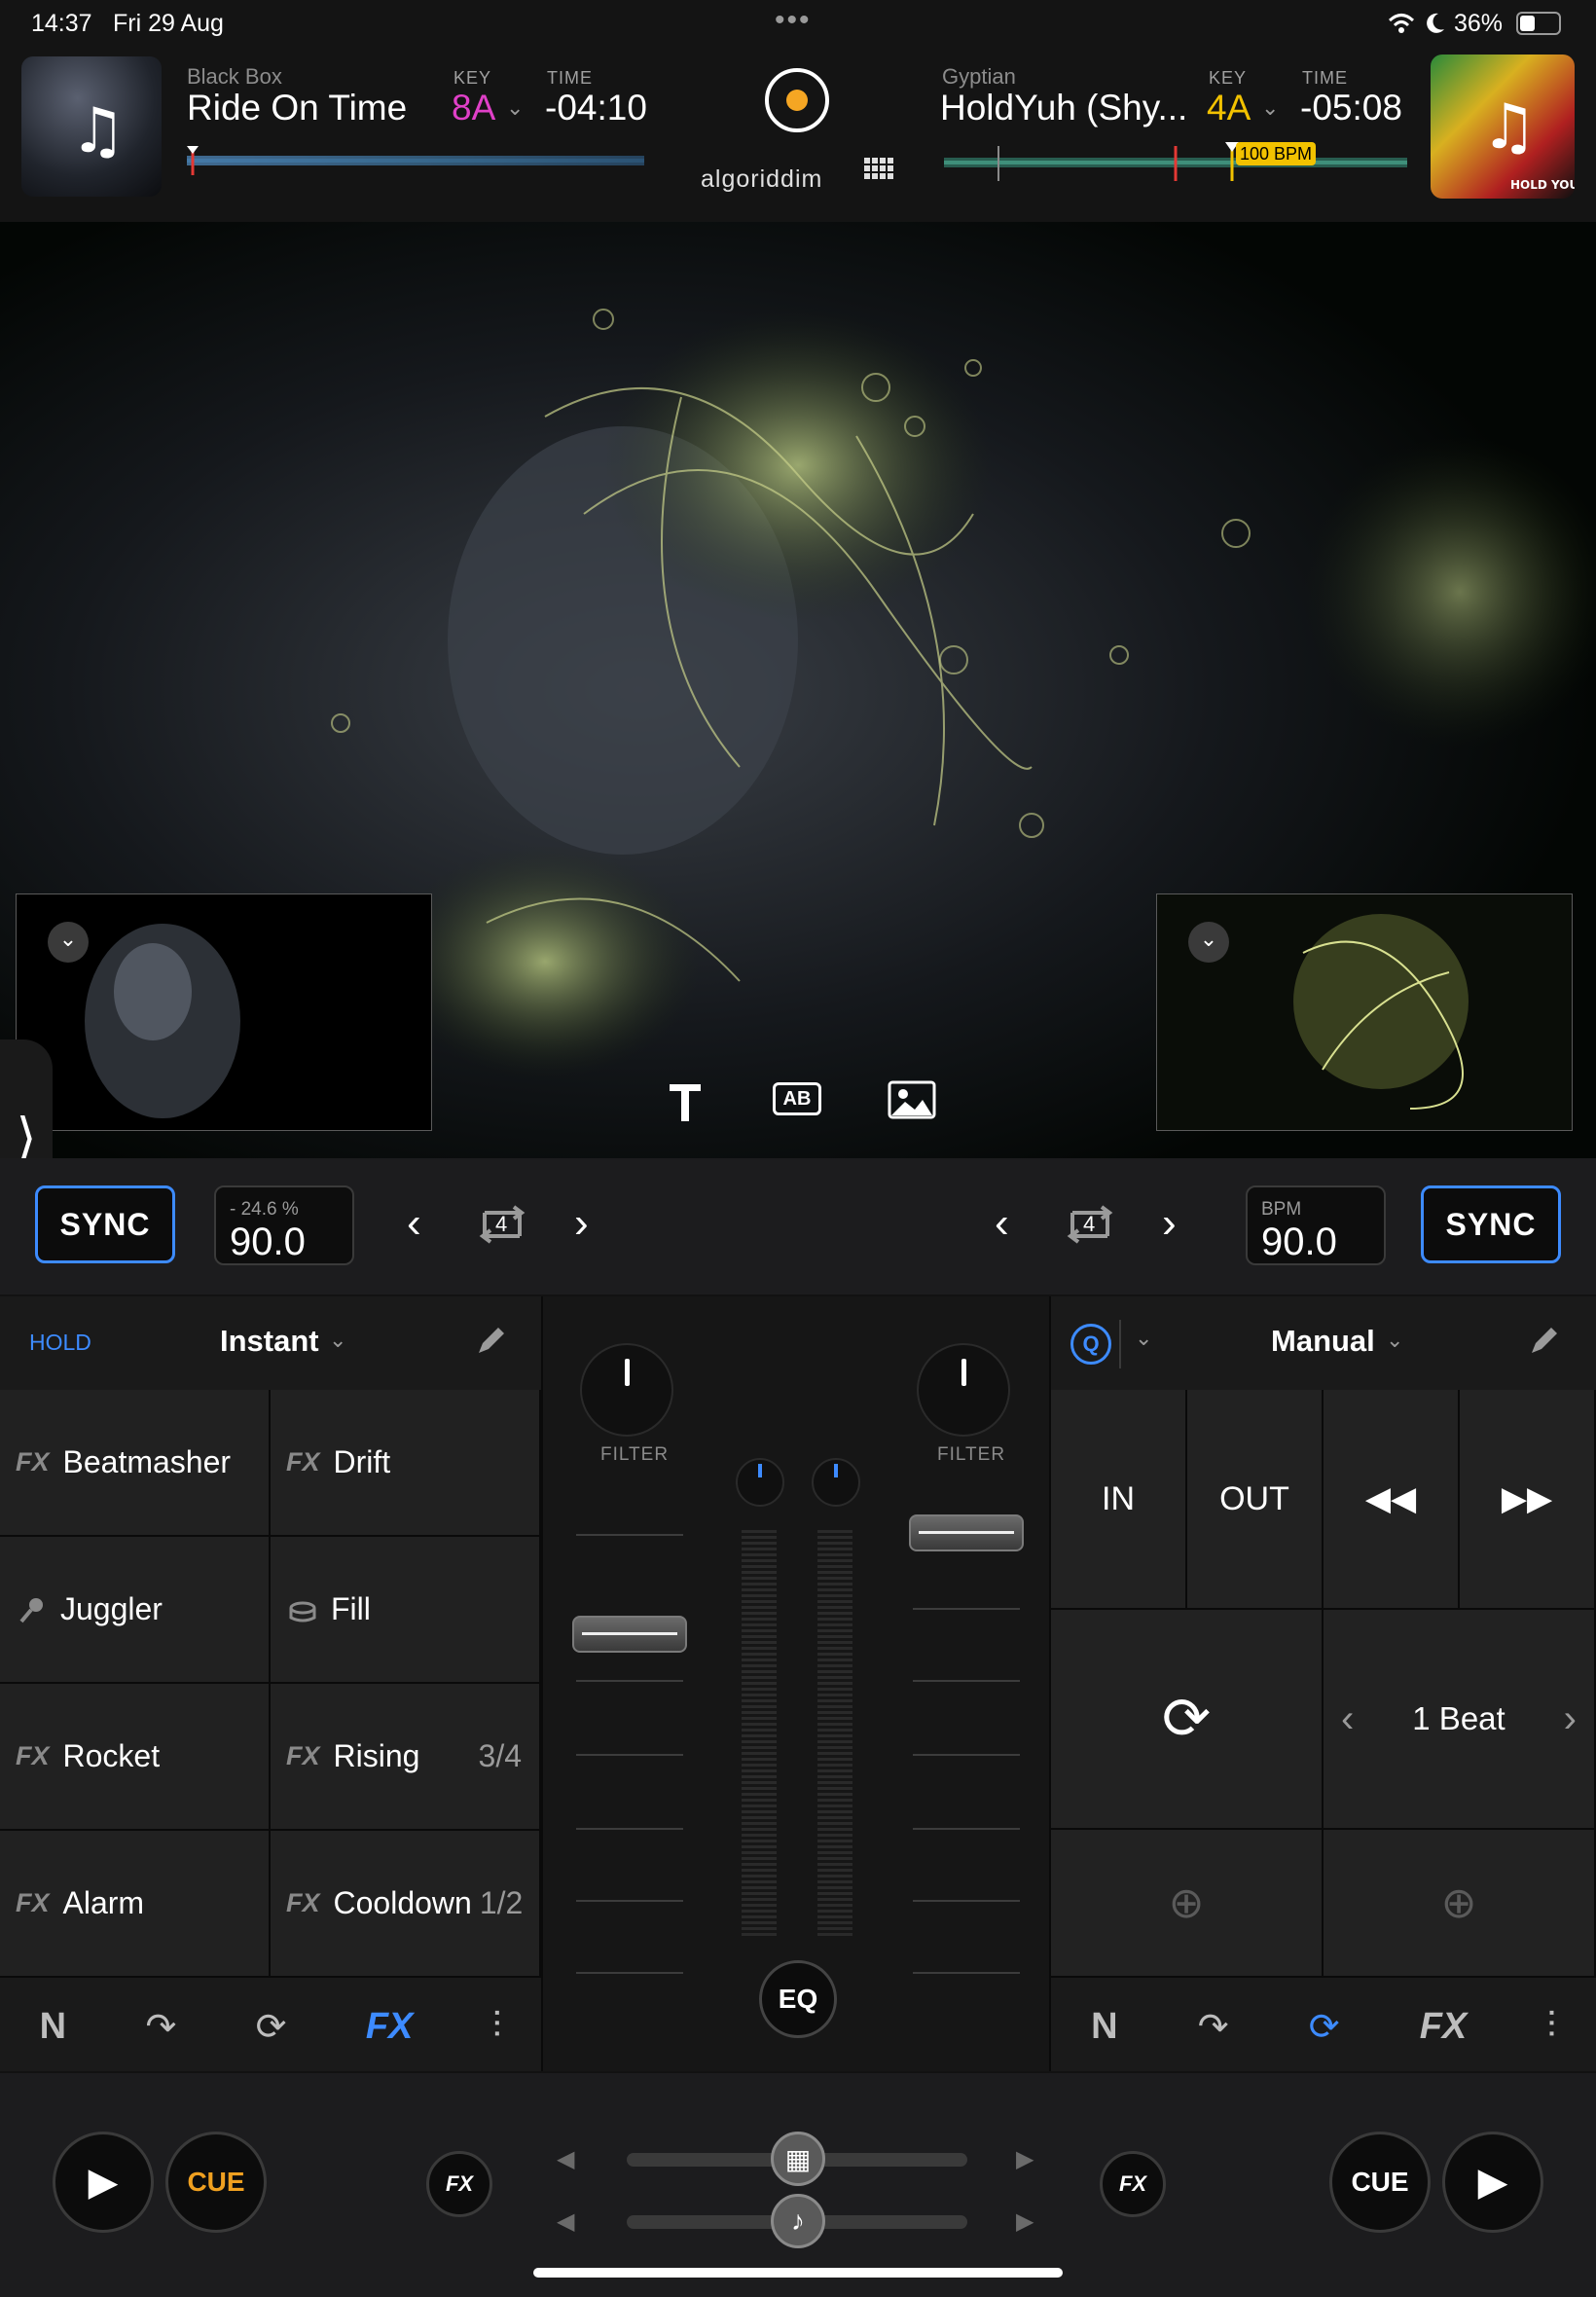 The height and width of the screenshot is (2297, 1596). What do you see at coordinates (414, 1223) in the screenshot?
I see `deck-left-loop-prev-icon: ‹` at bounding box center [414, 1223].